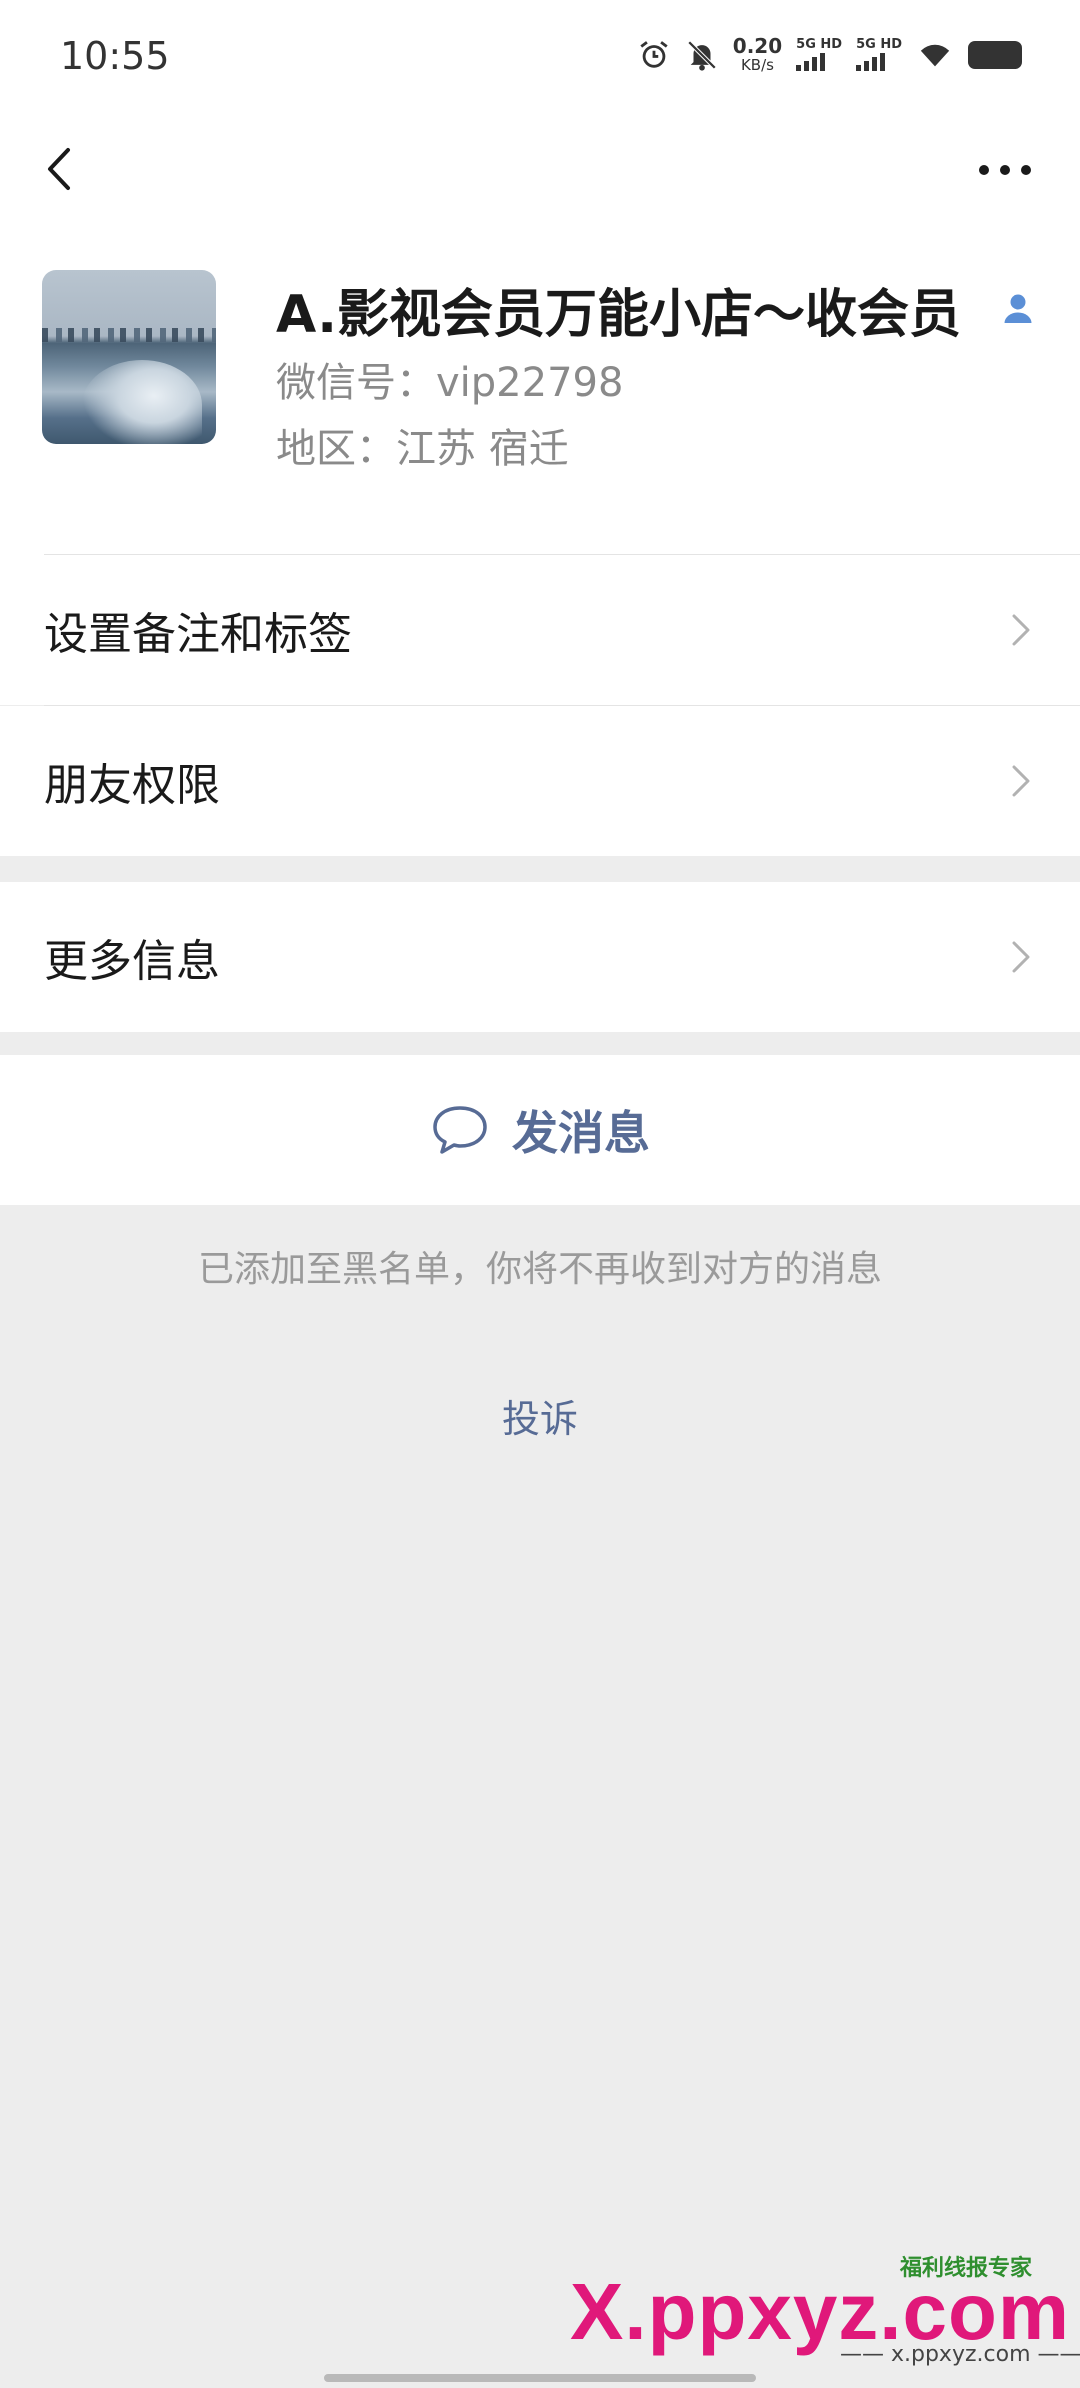 The width and height of the screenshot is (1080, 2388). I want to click on alarm-icon, so click(654, 54).